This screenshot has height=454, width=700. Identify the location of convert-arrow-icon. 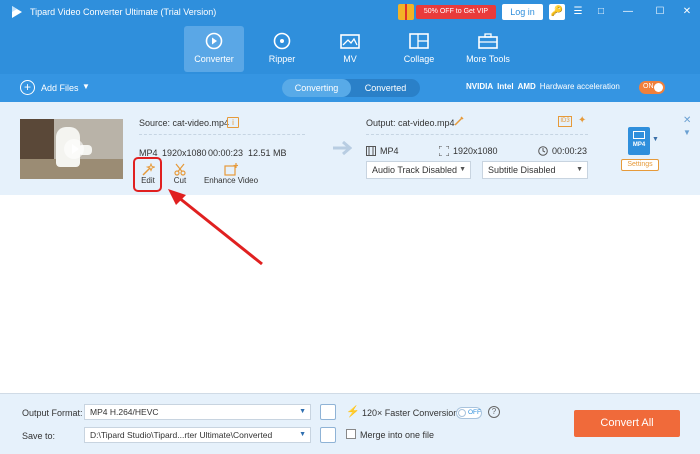
(342, 148).